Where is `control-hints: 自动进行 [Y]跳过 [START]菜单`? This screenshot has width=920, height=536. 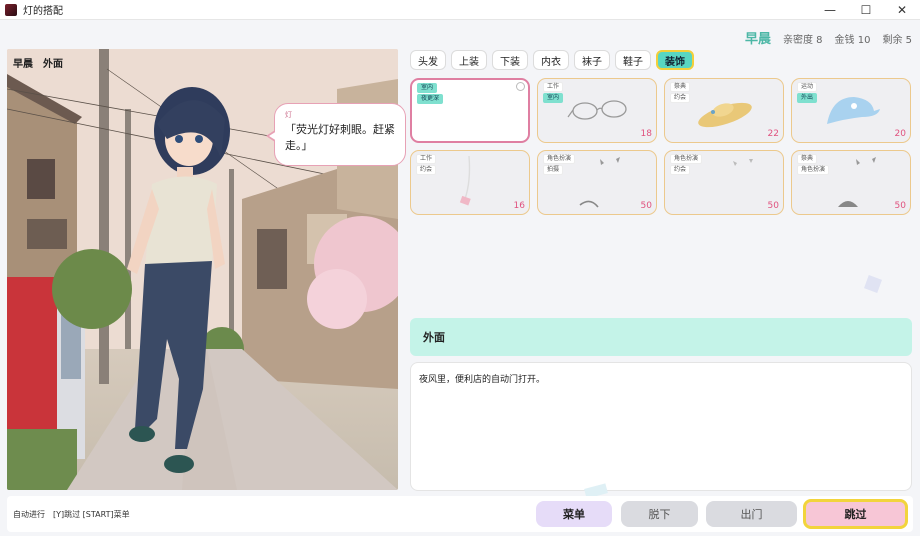
control-hints: 自动进行 [Y]跳过 [START]菜单 is located at coordinates (71, 514).